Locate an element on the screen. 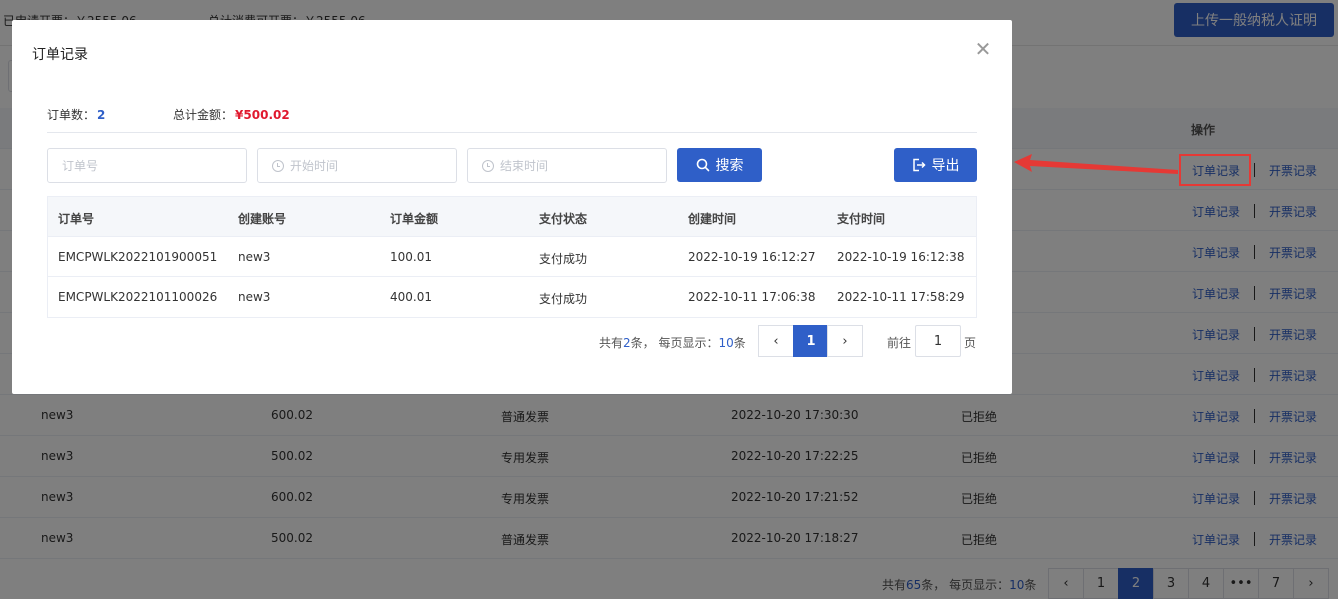 This screenshot has height=599, width=1338. dialog-next-page-button: › is located at coordinates (845, 341).